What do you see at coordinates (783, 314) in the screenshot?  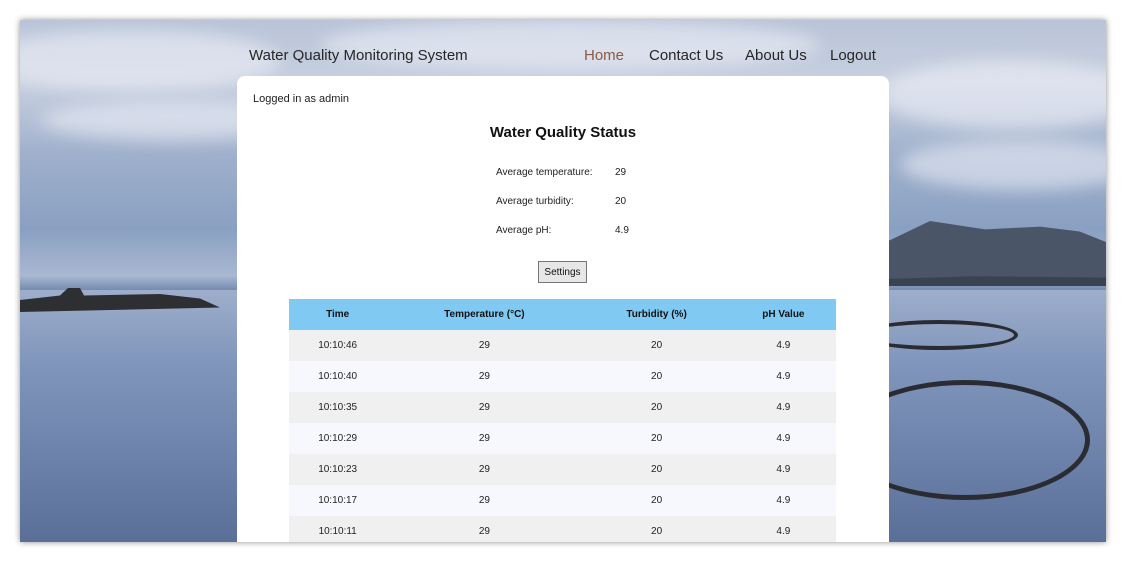 I see `column-header-ph: pH Value` at bounding box center [783, 314].